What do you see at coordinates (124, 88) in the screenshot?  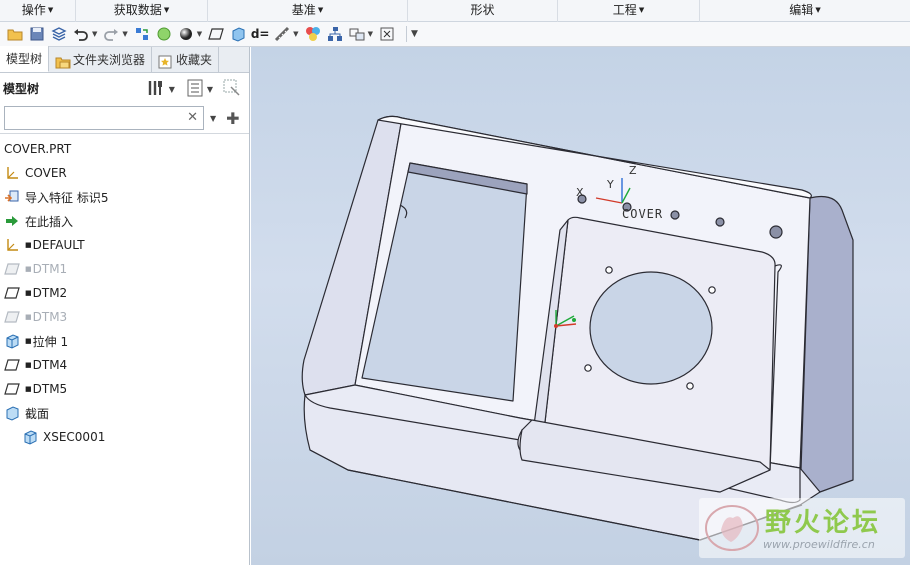 I see `model-tree-header: 模型树 ▼ ▼` at bounding box center [124, 88].